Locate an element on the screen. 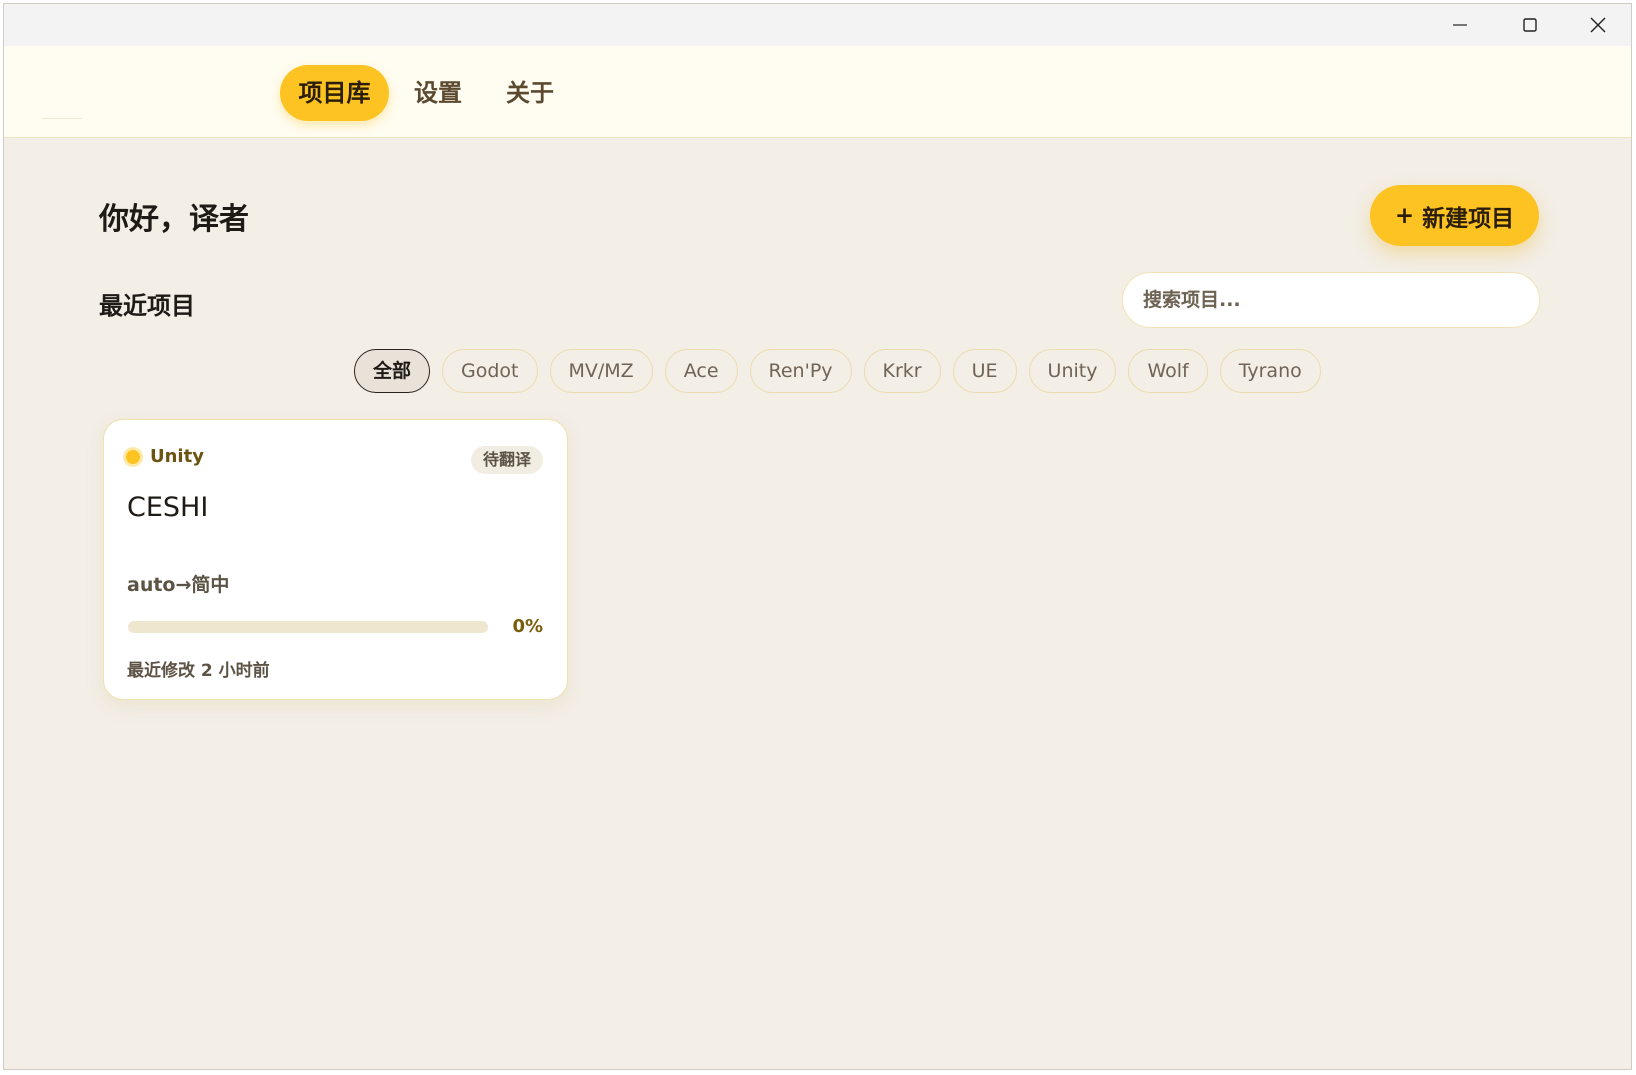 The height and width of the screenshot is (1075, 1636). greeting-heading: 你好，译者 is located at coordinates (174, 219).